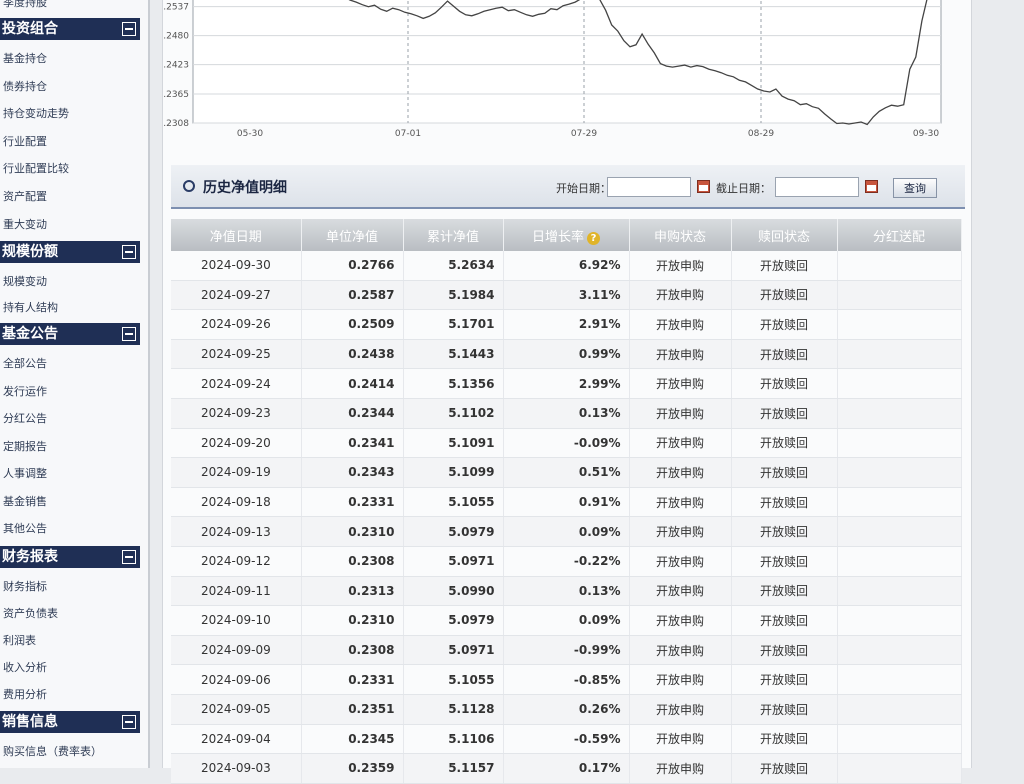  Describe the element at coordinates (25, 587) in the screenshot. I see `sidebar-item: 财务指标` at that location.